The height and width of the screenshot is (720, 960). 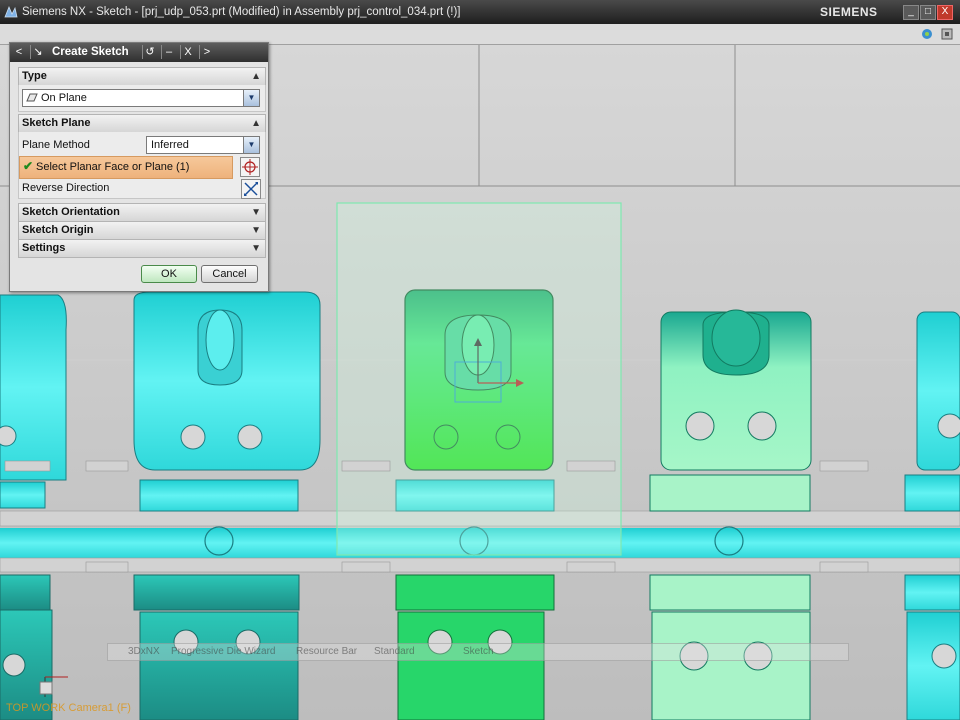 I want to click on close-window-button: X, so click(x=945, y=12).